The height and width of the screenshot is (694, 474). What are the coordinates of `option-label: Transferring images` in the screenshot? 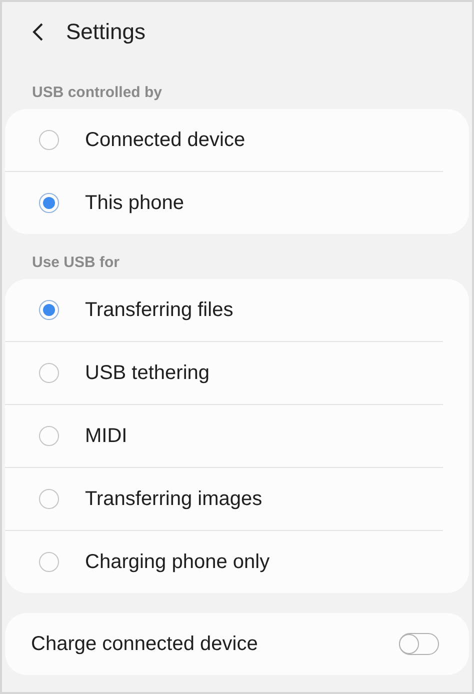 It's located at (173, 499).